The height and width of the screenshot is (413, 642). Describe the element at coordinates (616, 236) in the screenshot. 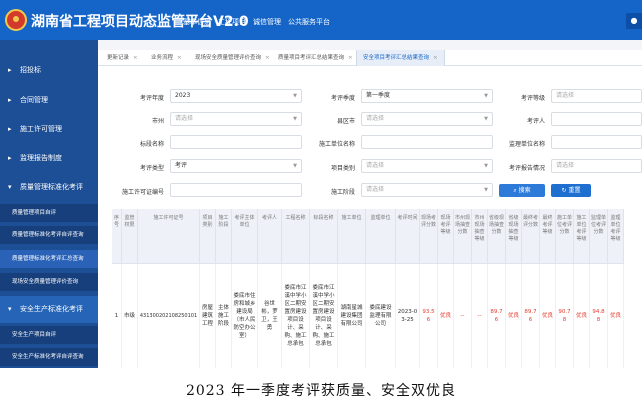

I see `th-supervisor-grade: 监理单位考评等级` at that location.